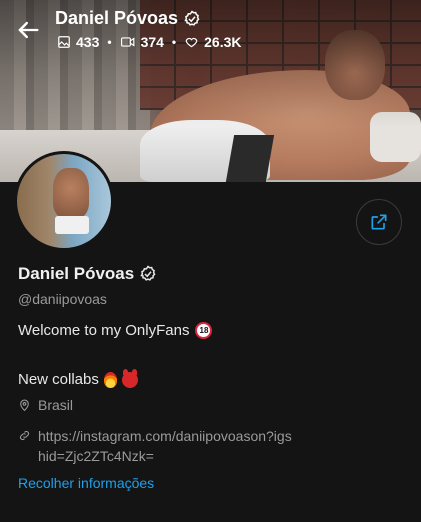 Image resolution: width=421 pixels, height=522 pixels. I want to click on header-stats: 433 • 374 • 26.3K, so click(149, 42).